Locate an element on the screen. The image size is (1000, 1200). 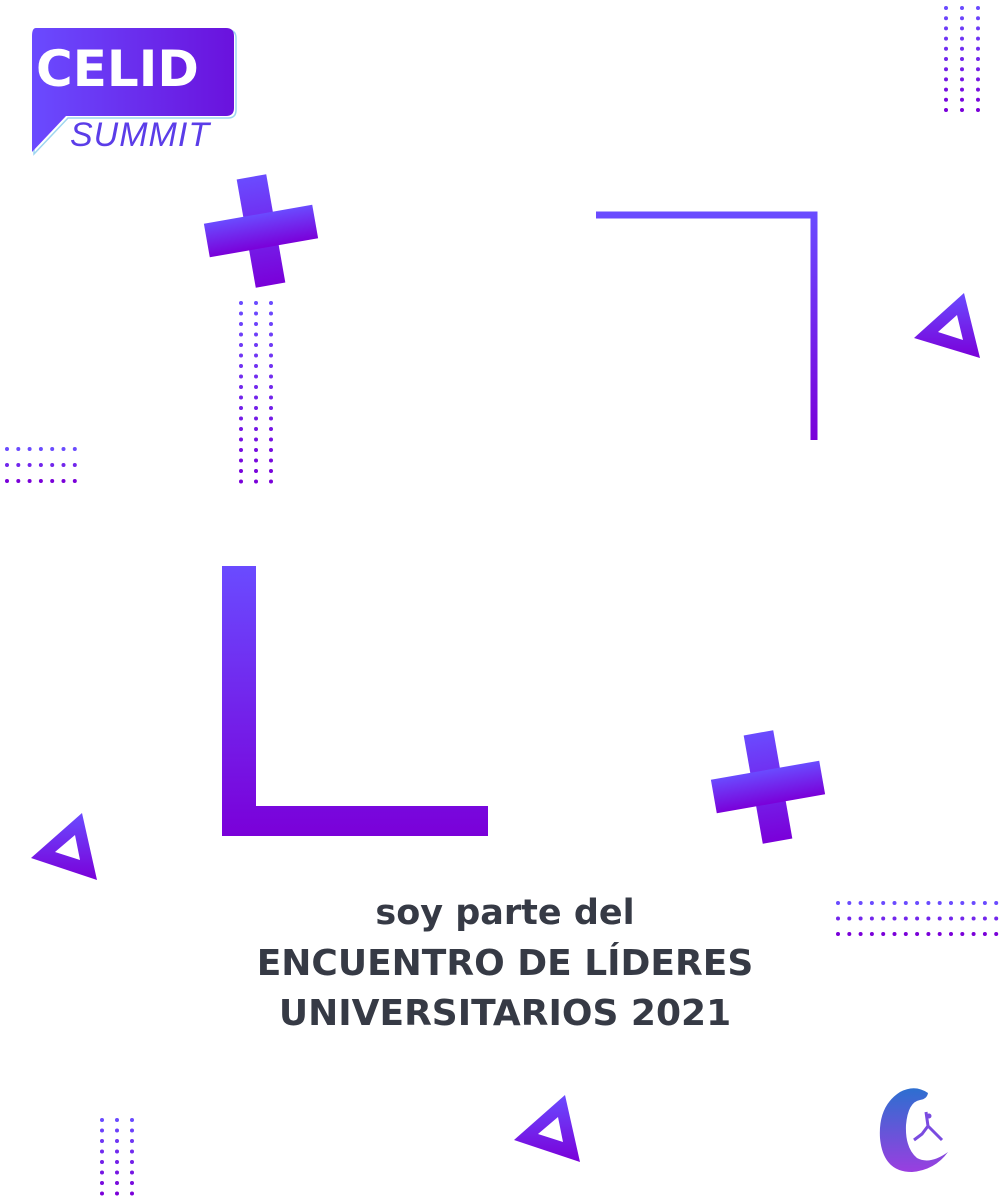
logo-subtitle: SUMMIT is located at coordinates (140, 135).